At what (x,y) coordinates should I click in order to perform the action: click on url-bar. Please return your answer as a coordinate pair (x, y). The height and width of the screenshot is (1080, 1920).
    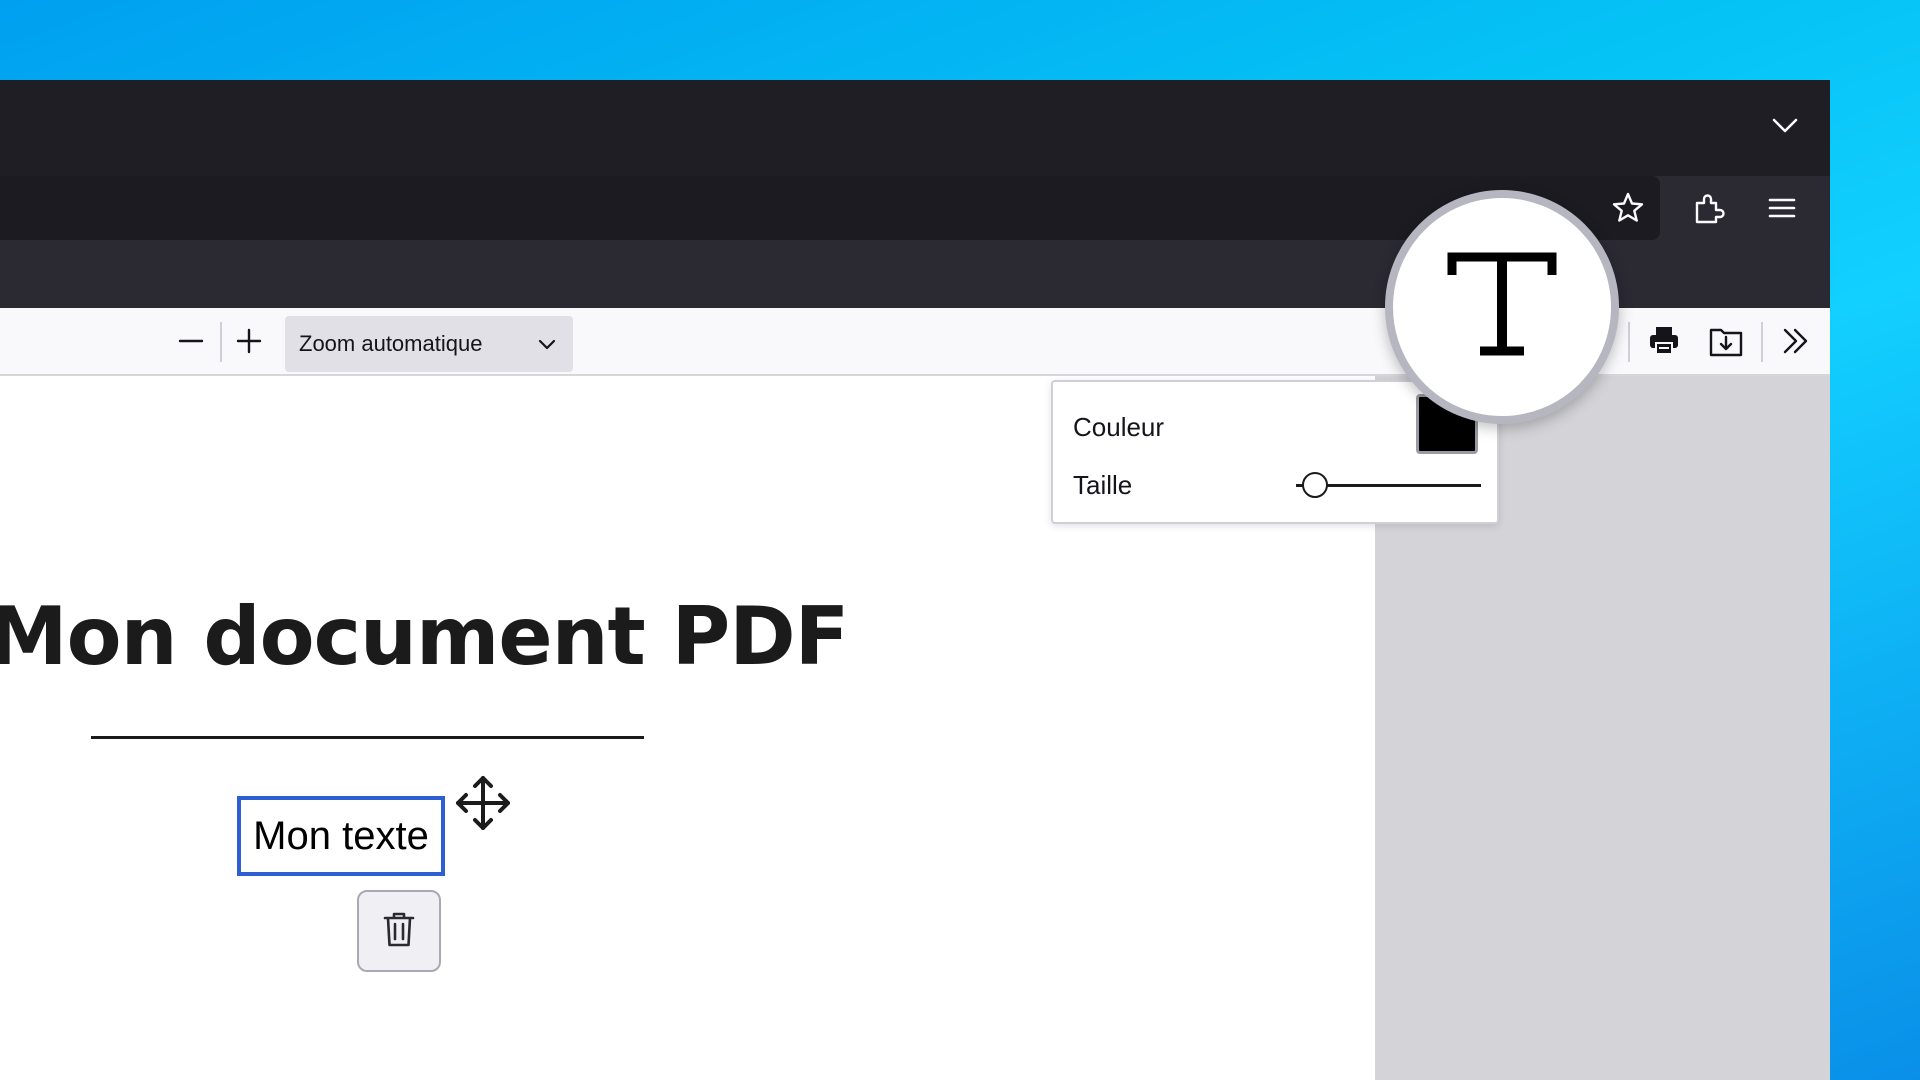
    Looking at the image, I should click on (830, 208).